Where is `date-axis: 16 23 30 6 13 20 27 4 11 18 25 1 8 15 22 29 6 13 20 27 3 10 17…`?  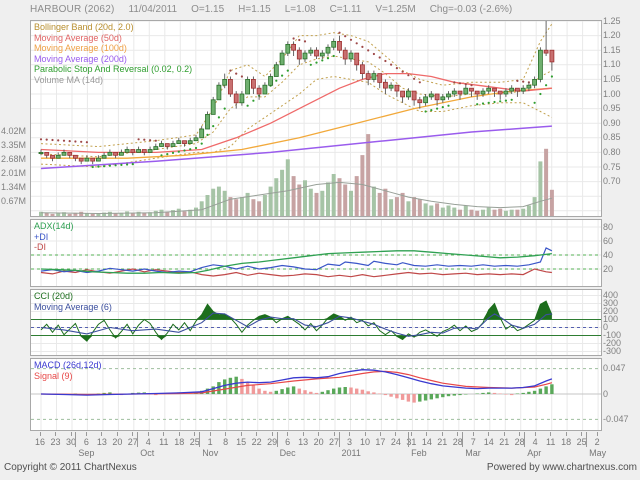
date-axis: 16 23 30 6 13 20 27 4 11 18 25 1 8 15 22 29 6 13 20 27 3 10 17… is located at coordinates (319, 446).